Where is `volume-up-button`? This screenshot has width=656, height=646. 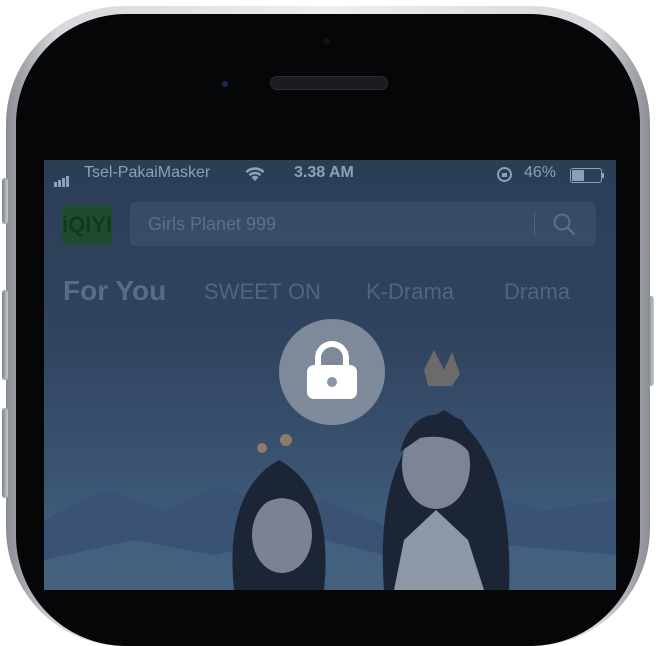 volume-up-button is located at coordinates (5, 335).